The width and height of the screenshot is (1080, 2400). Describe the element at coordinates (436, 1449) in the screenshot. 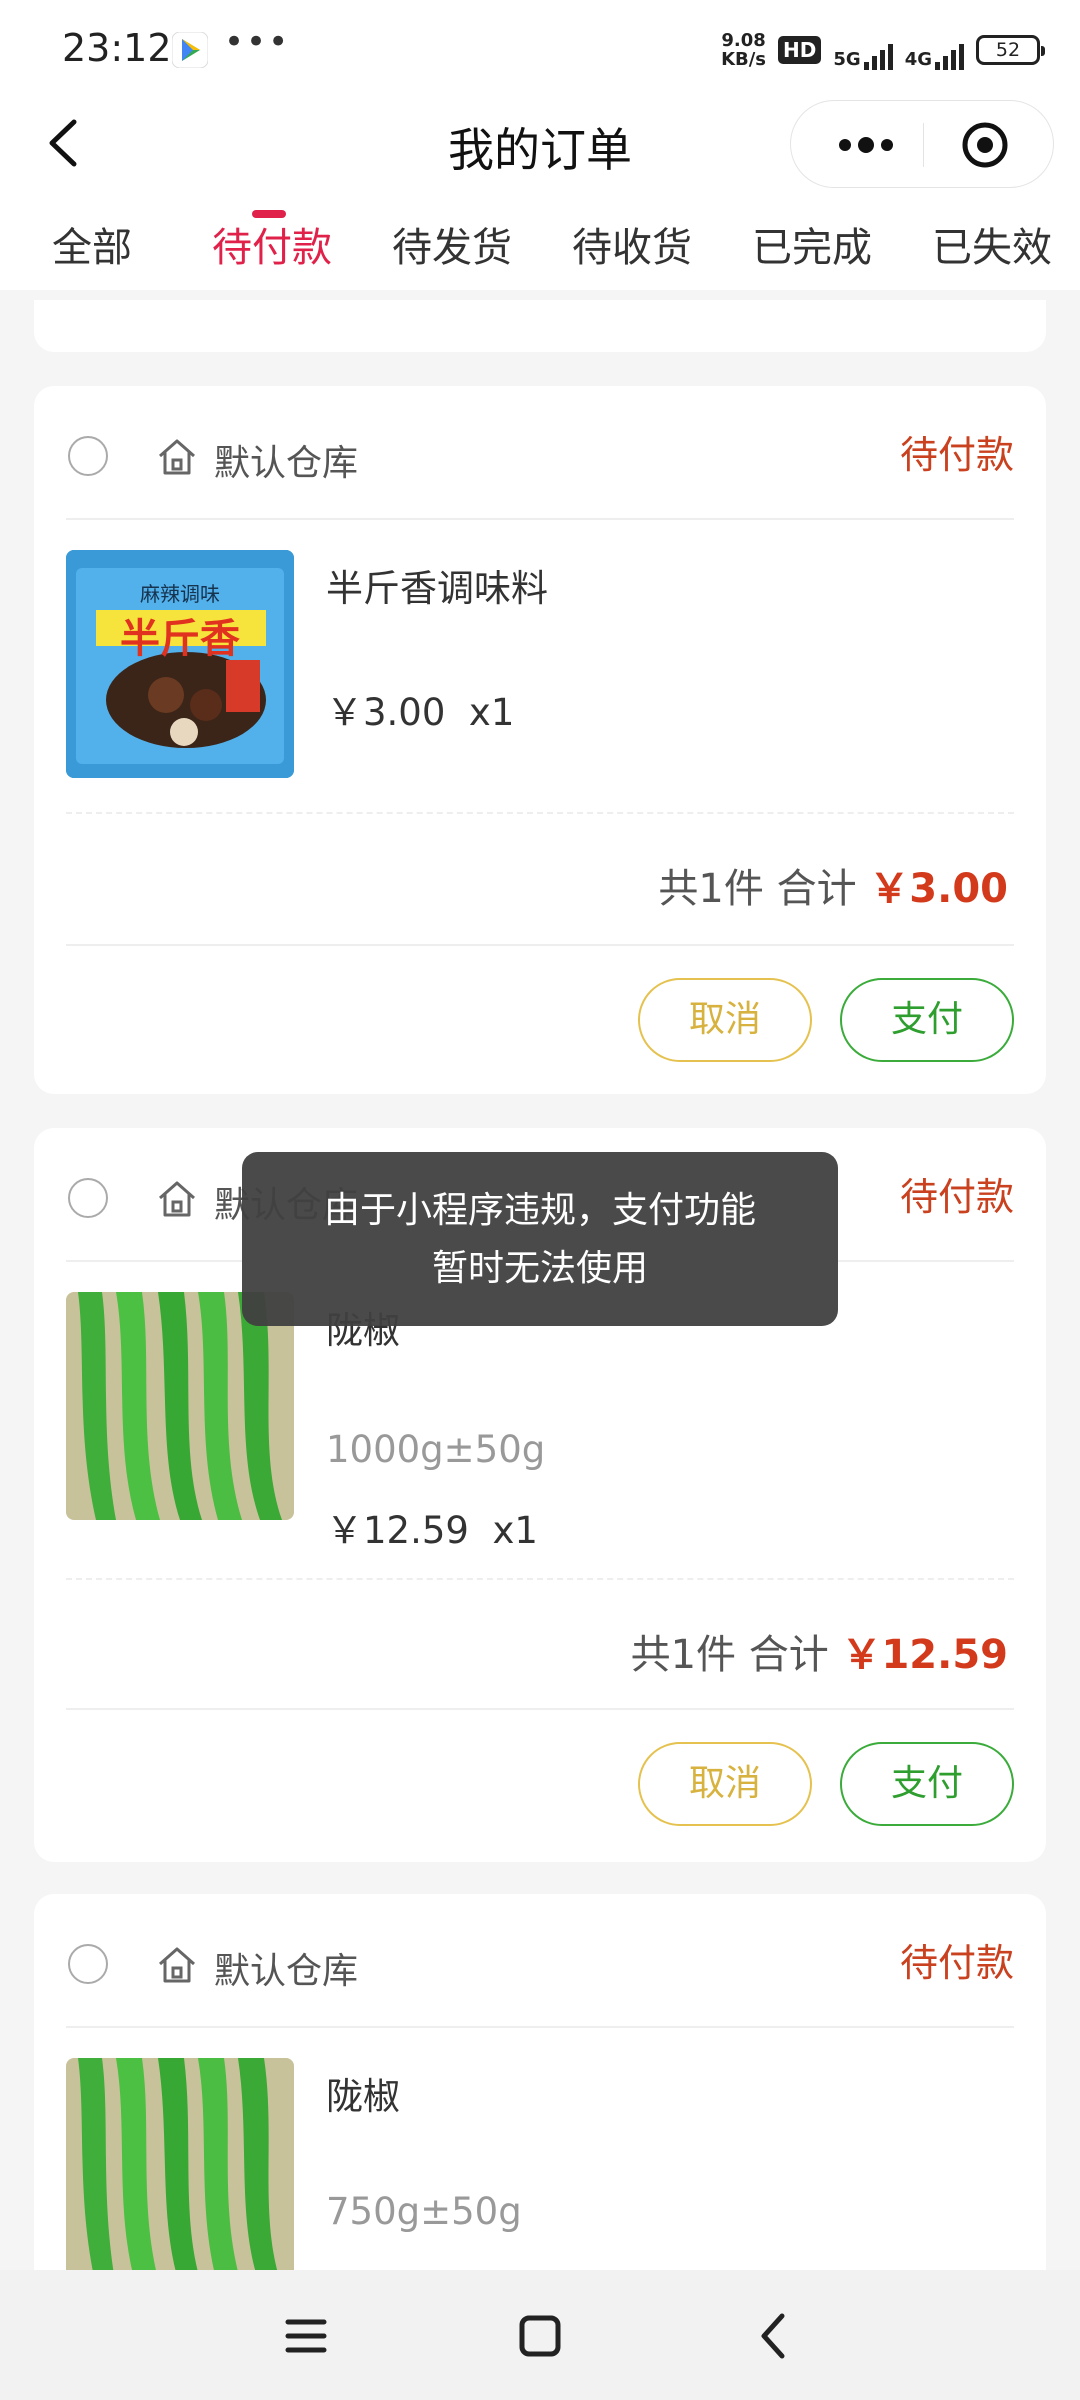

I see `product-spec: 1000g±50g` at that location.